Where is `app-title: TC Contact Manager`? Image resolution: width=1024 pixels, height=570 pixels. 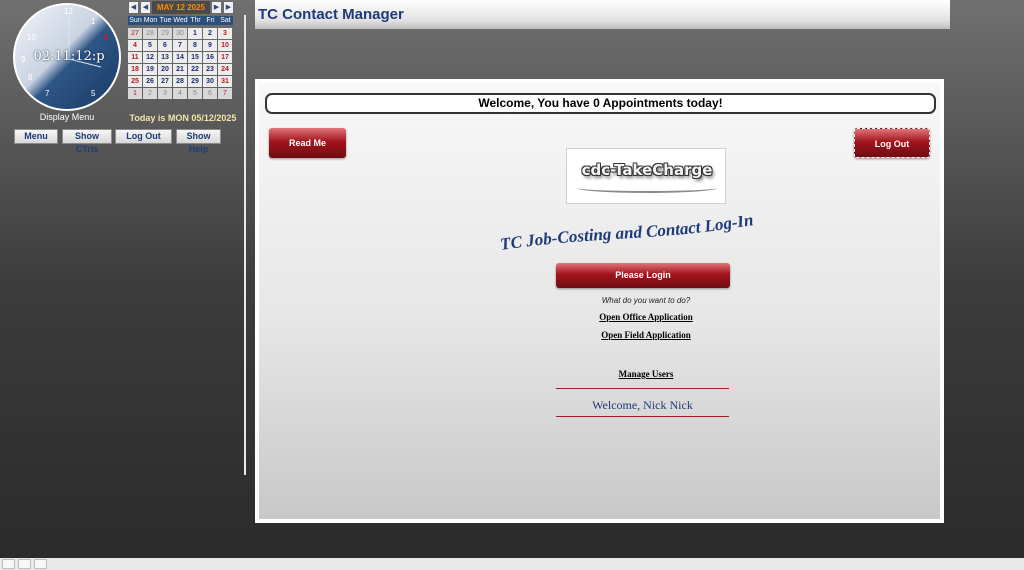 app-title: TC Contact Manager is located at coordinates (331, 14).